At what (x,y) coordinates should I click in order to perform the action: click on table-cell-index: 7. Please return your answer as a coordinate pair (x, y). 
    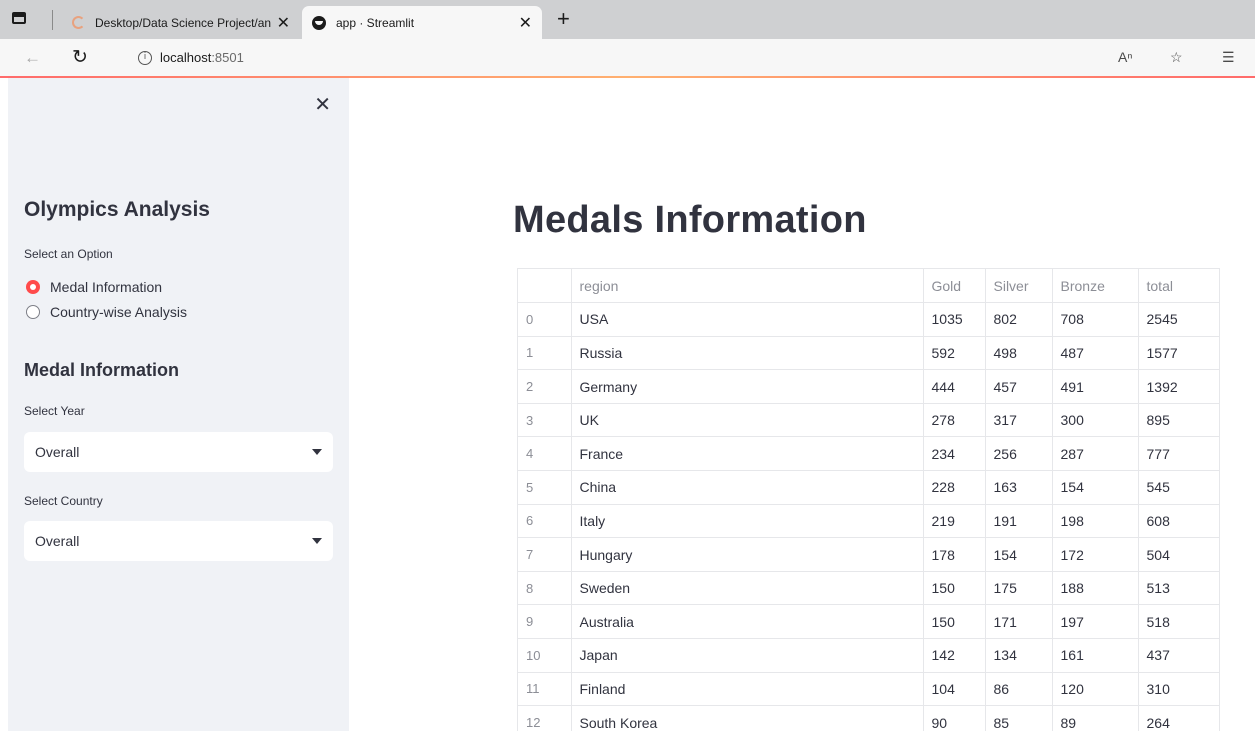
    Looking at the image, I should click on (545, 554).